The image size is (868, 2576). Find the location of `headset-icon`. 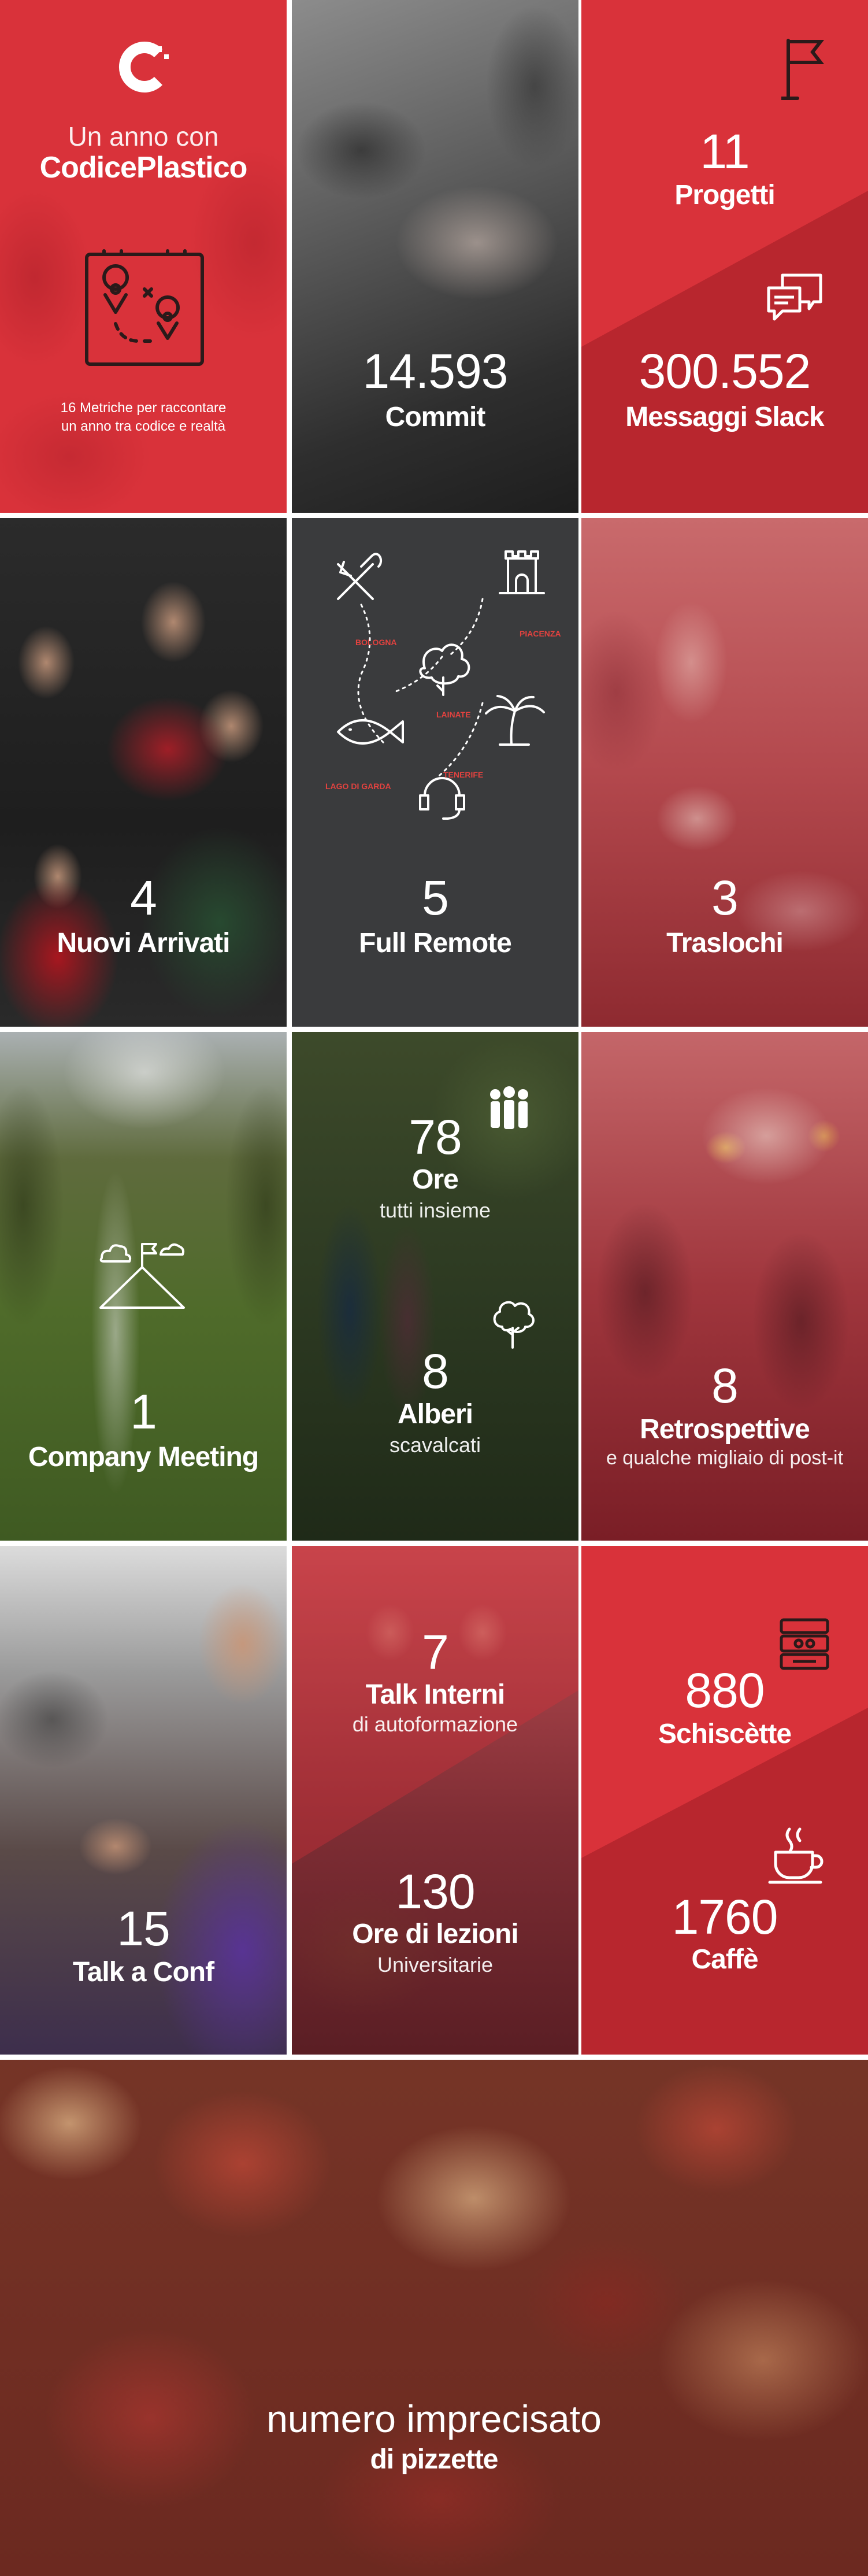

headset-icon is located at coordinates (442, 799).